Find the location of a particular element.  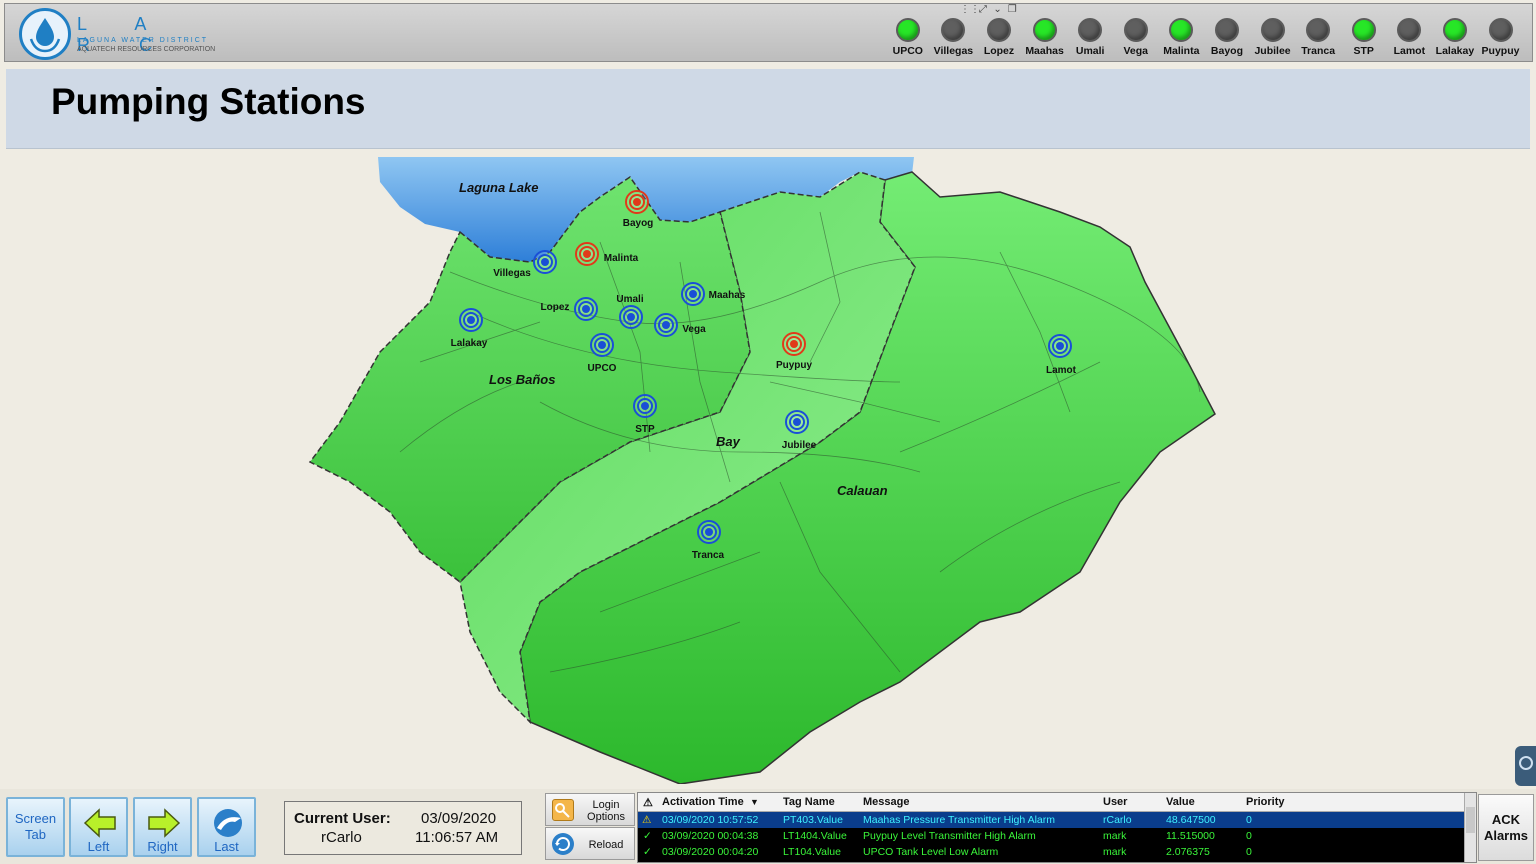

station-label: Bayog is located at coordinates (638, 223).